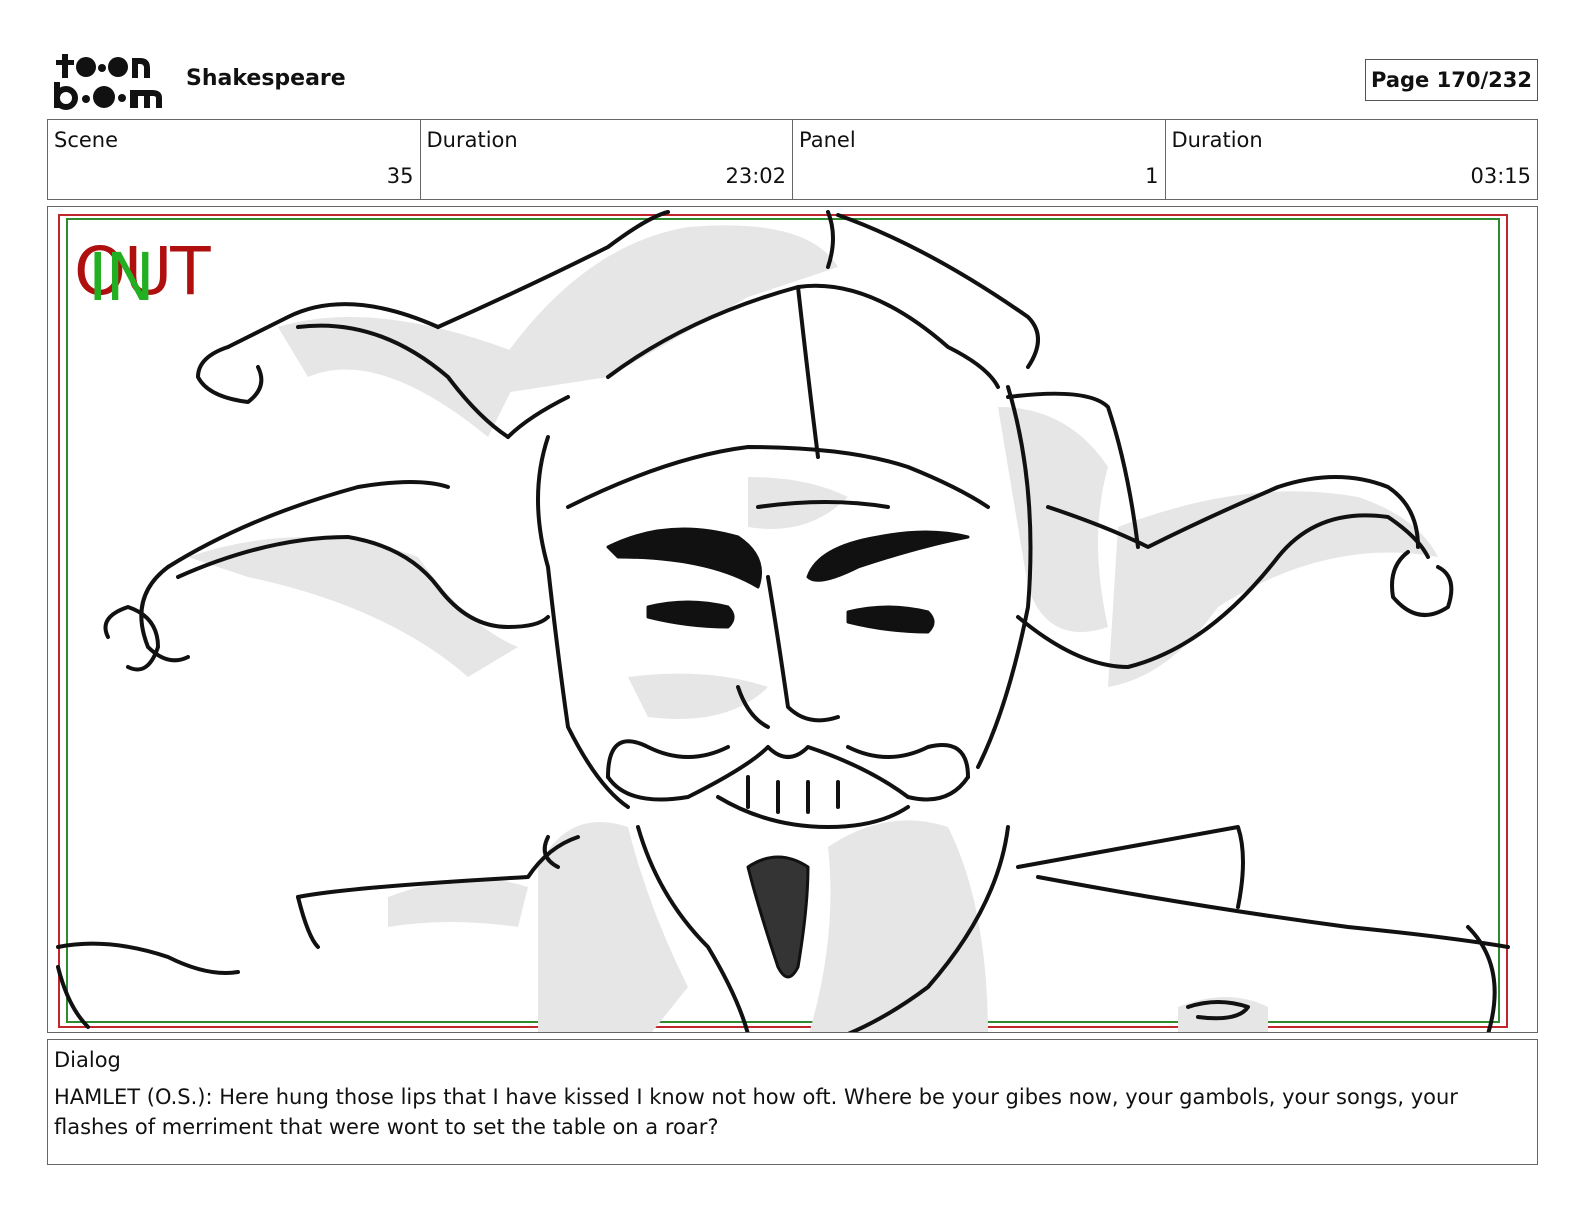 The width and height of the screenshot is (1584, 1224). Describe the element at coordinates (1500, 176) in the screenshot. I see `panel-duration-value: 03:15` at that location.